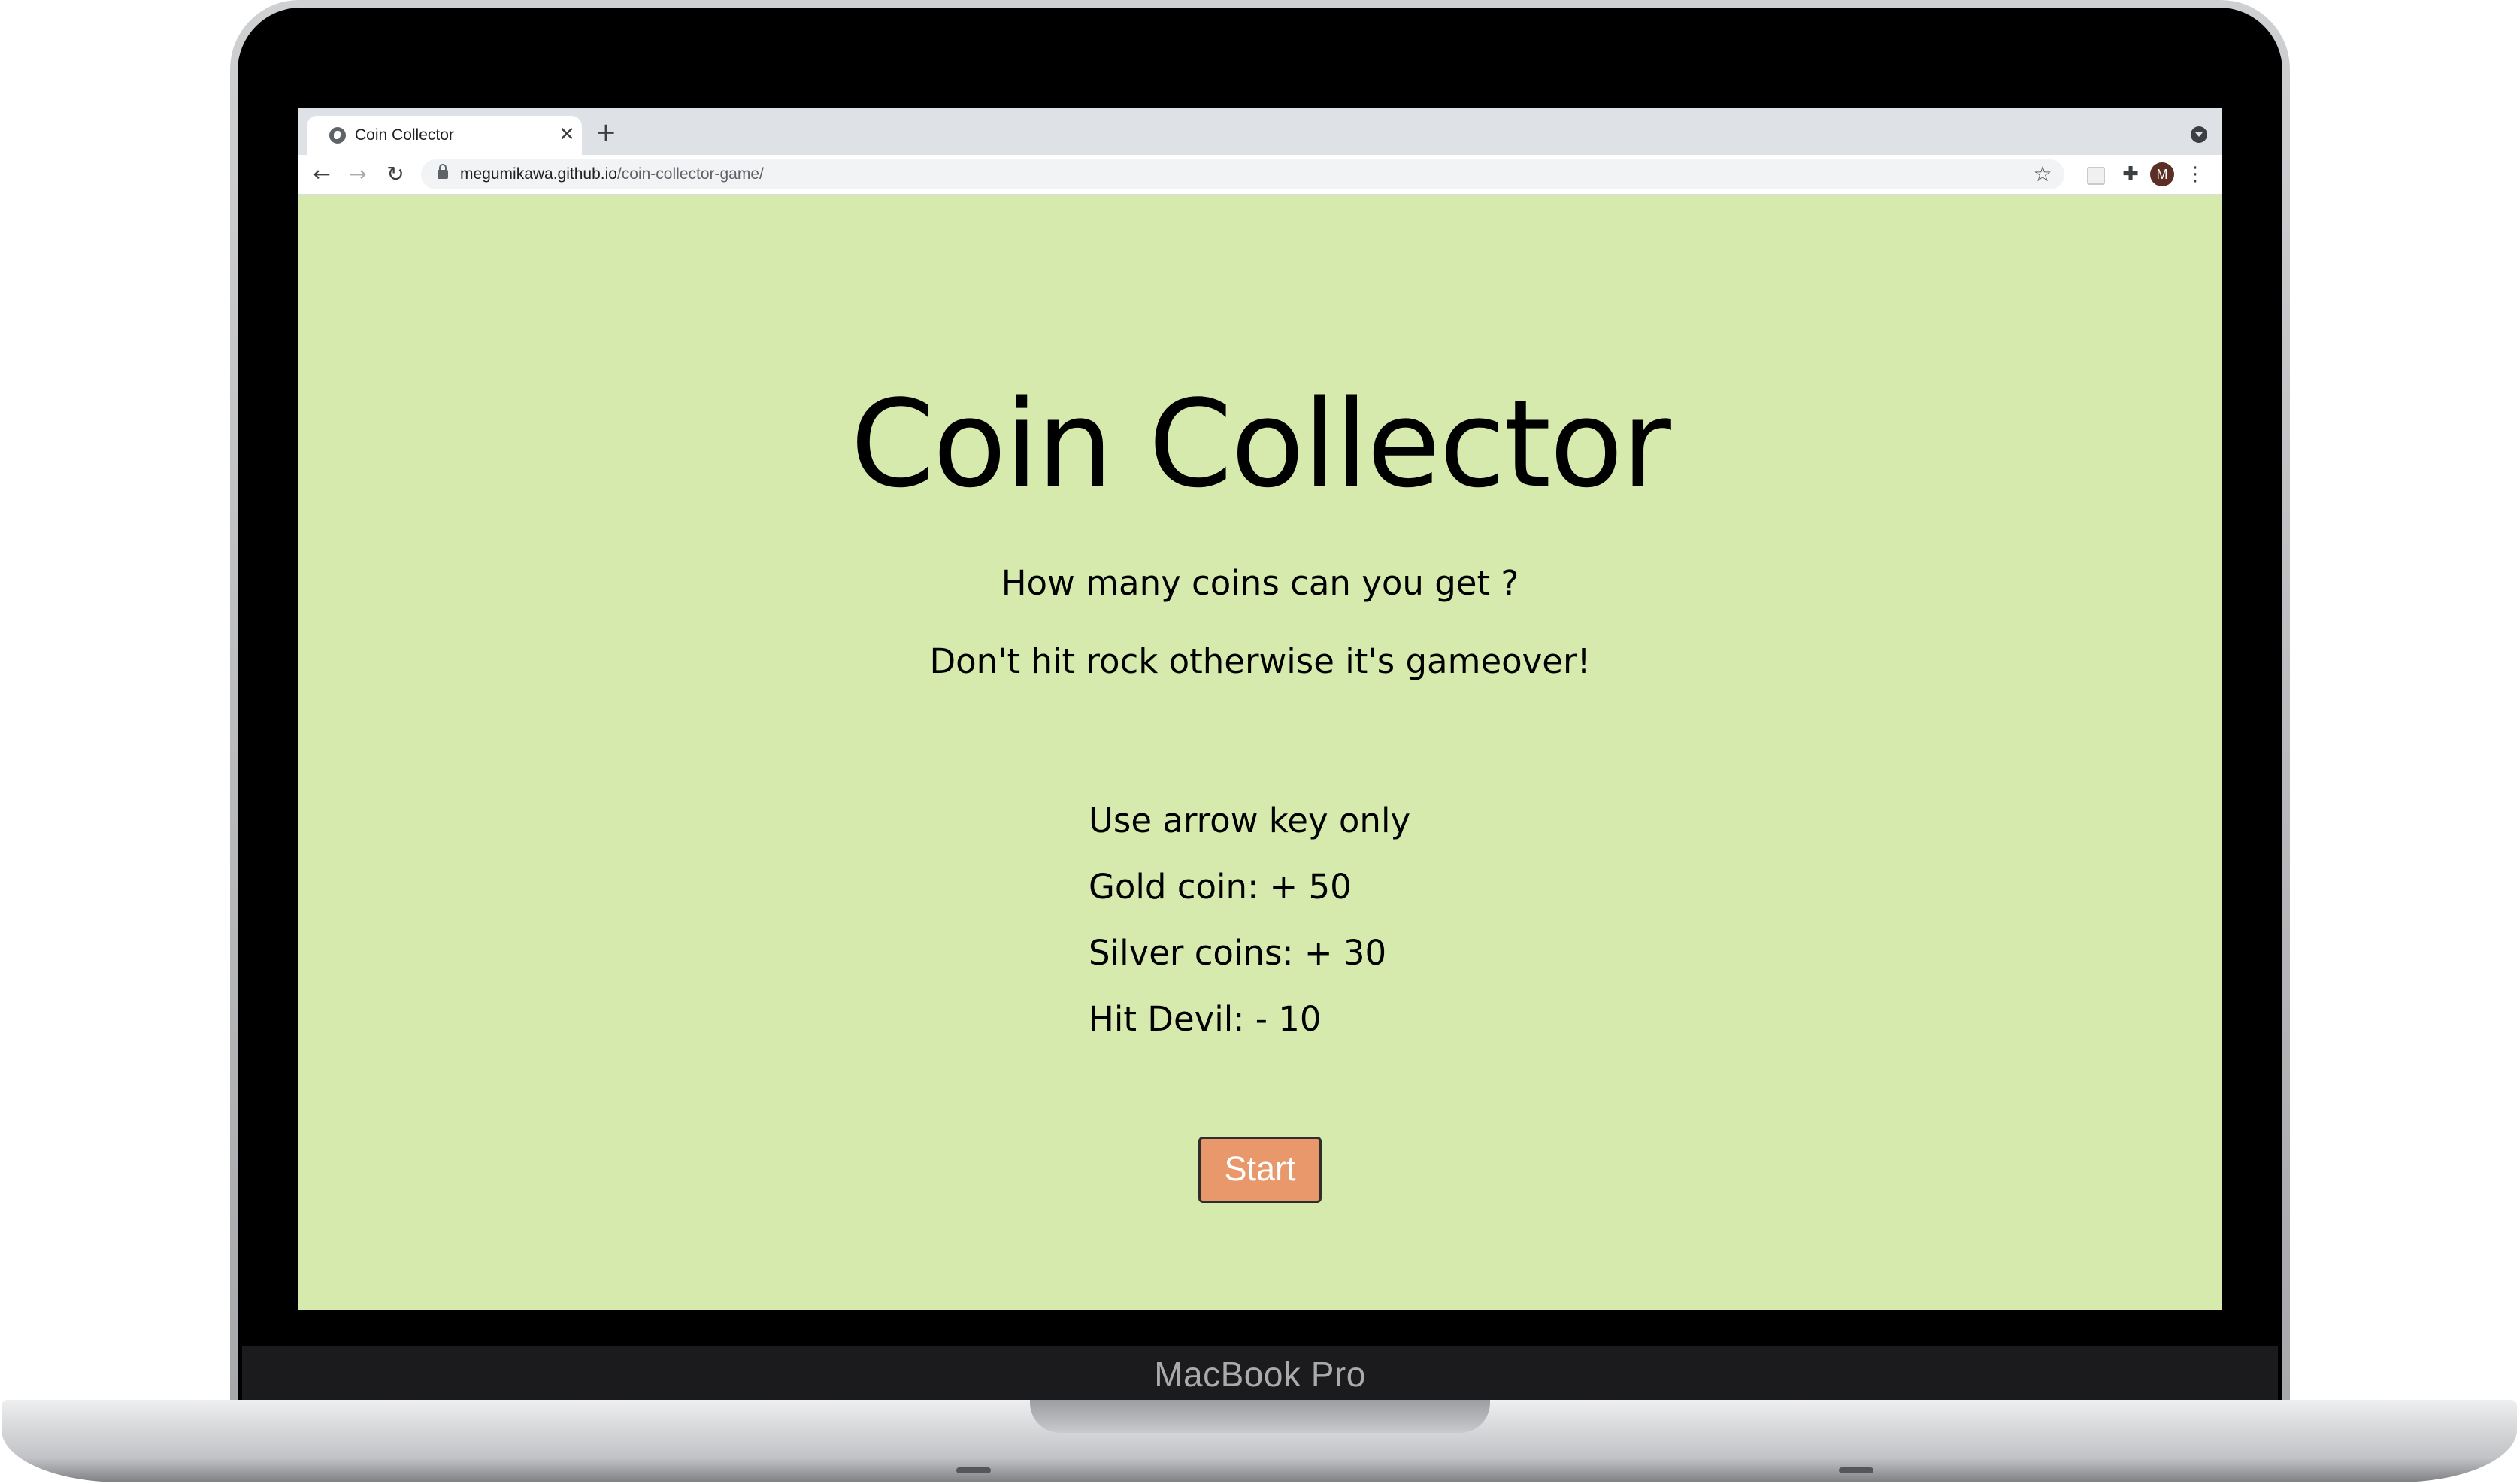  What do you see at coordinates (1238, 953) in the screenshot?
I see `rule-silver-coins: Silver coins: + 30` at bounding box center [1238, 953].